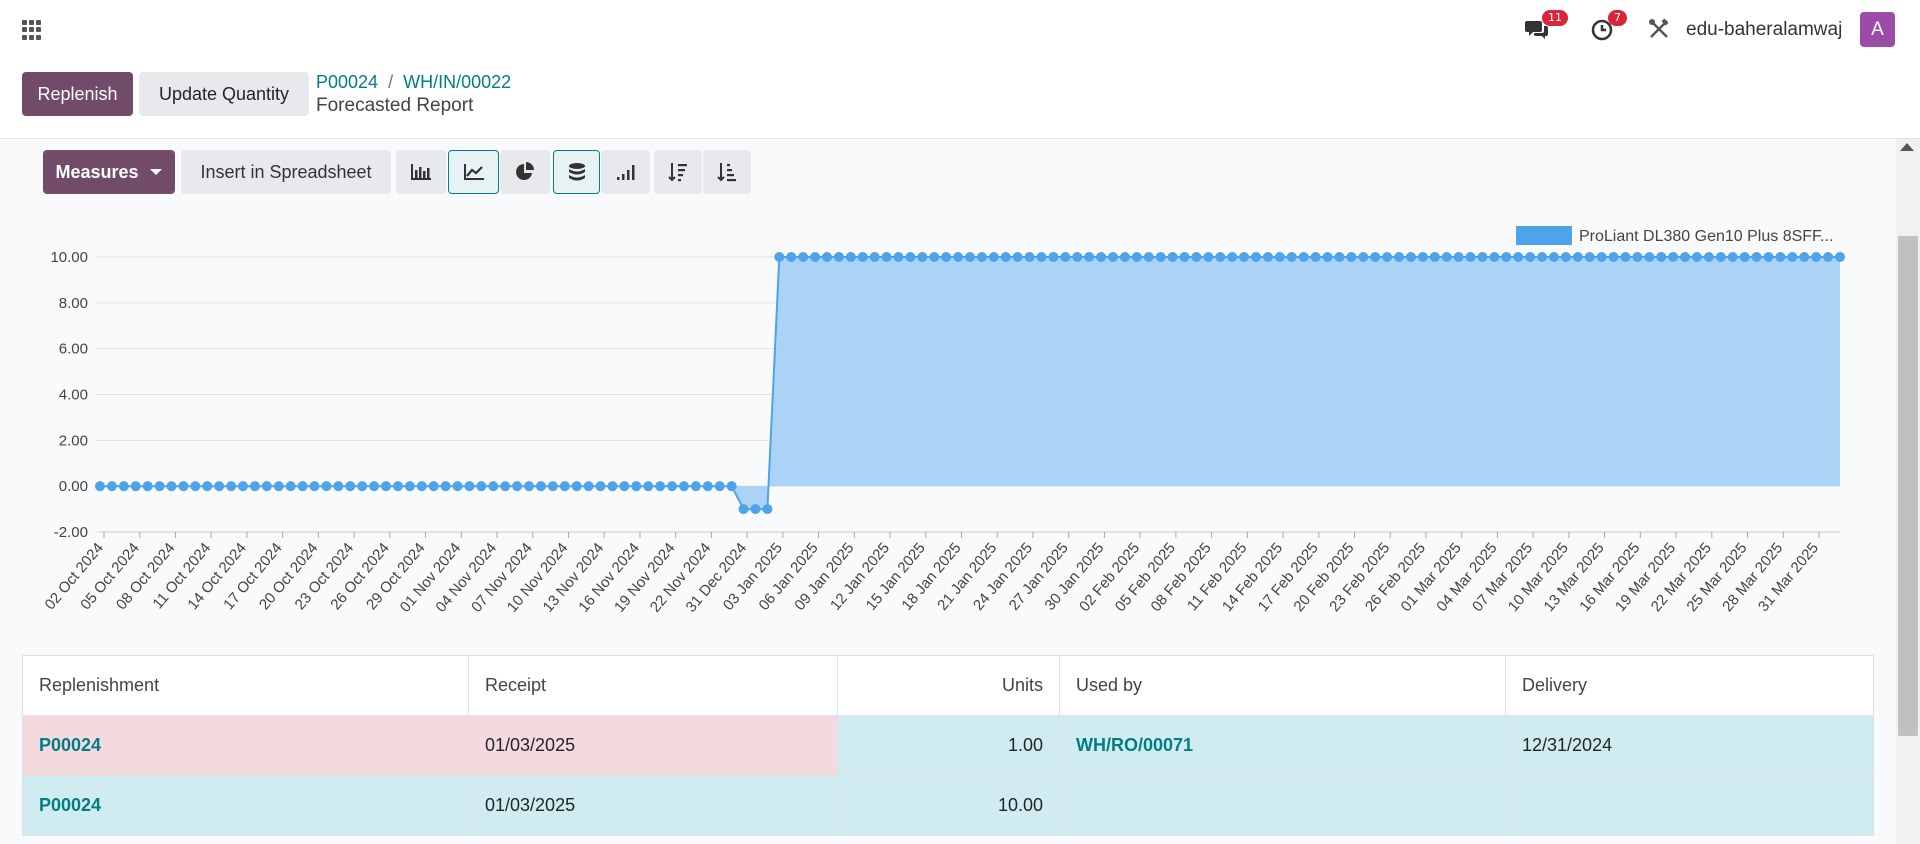  I want to click on messages-button: 11, so click(1546, 28).